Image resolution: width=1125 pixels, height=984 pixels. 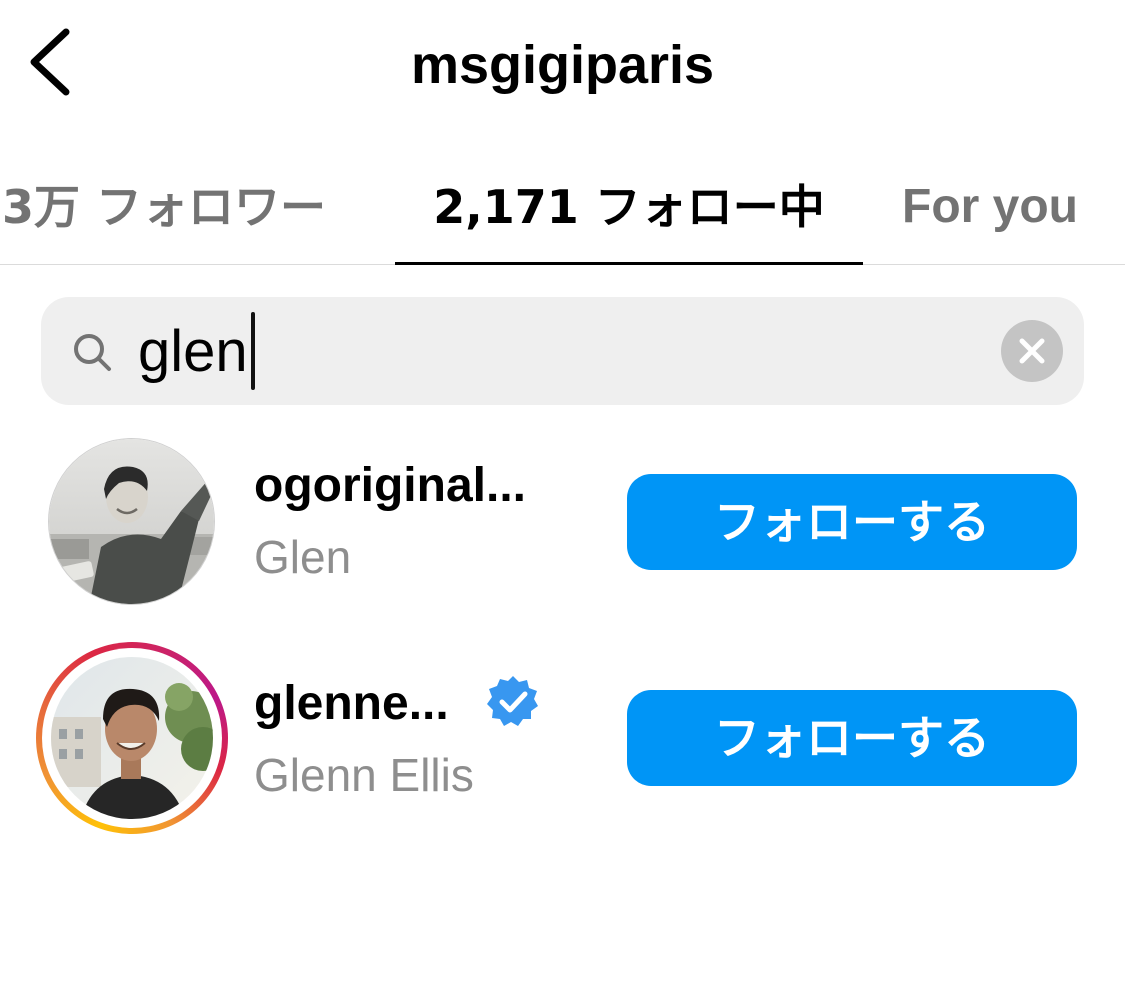 I want to click on tab-for-you: For you, so click(x=990, y=207).